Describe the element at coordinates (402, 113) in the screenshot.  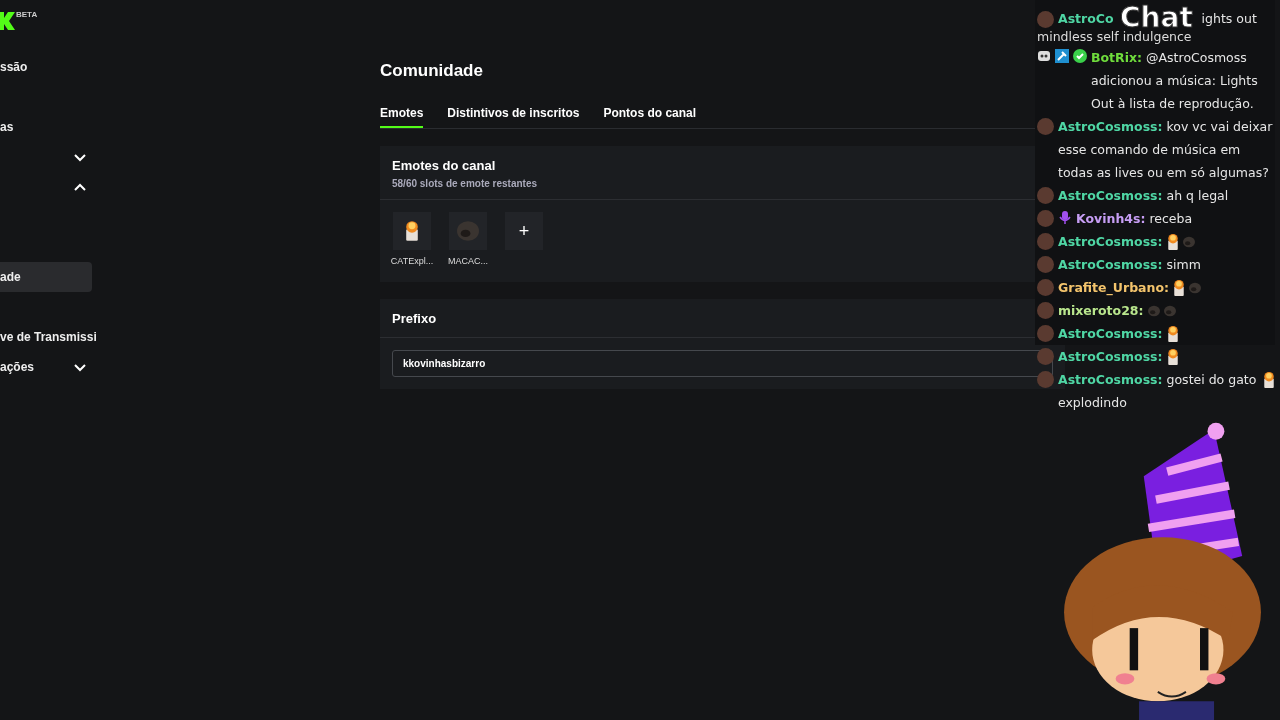
I see `tab: Emotes` at that location.